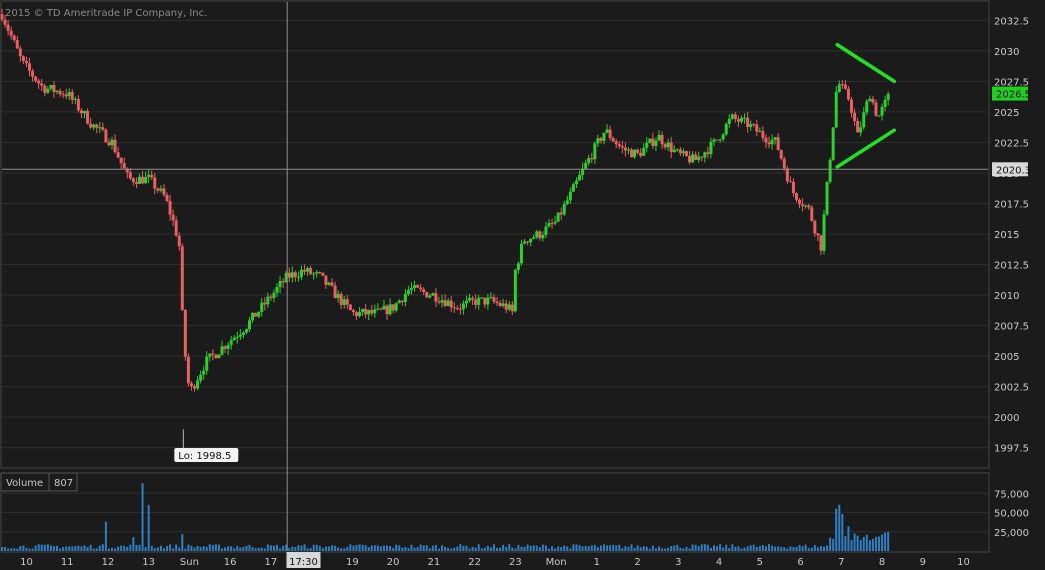 The height and width of the screenshot is (570, 1045). I want to click on time-tick-label: 19, so click(352, 562).